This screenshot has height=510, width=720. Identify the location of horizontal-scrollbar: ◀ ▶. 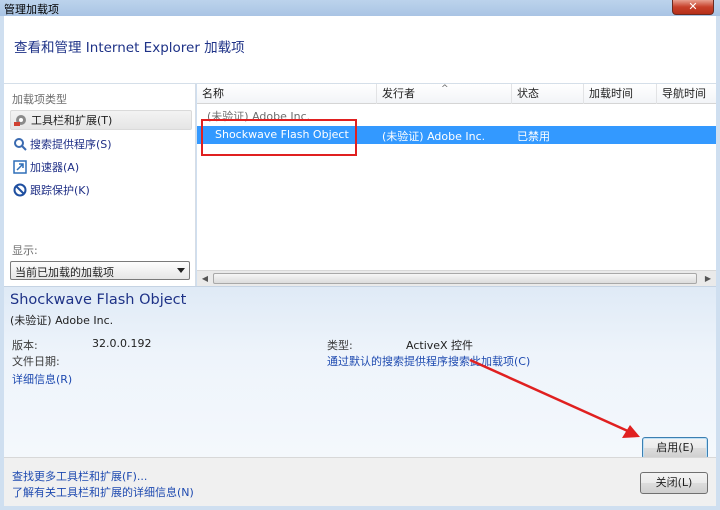
(456, 278).